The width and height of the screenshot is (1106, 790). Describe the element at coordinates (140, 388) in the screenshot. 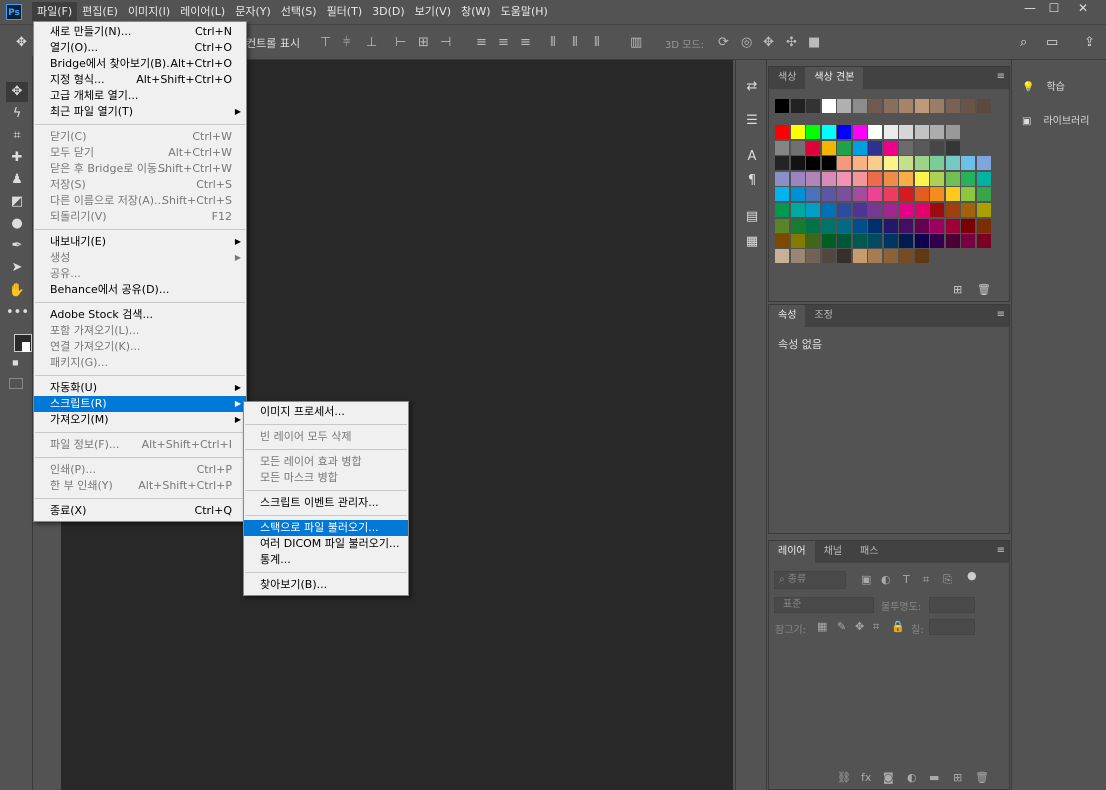

I see `menu-item: 자동화(U) ▶` at that location.